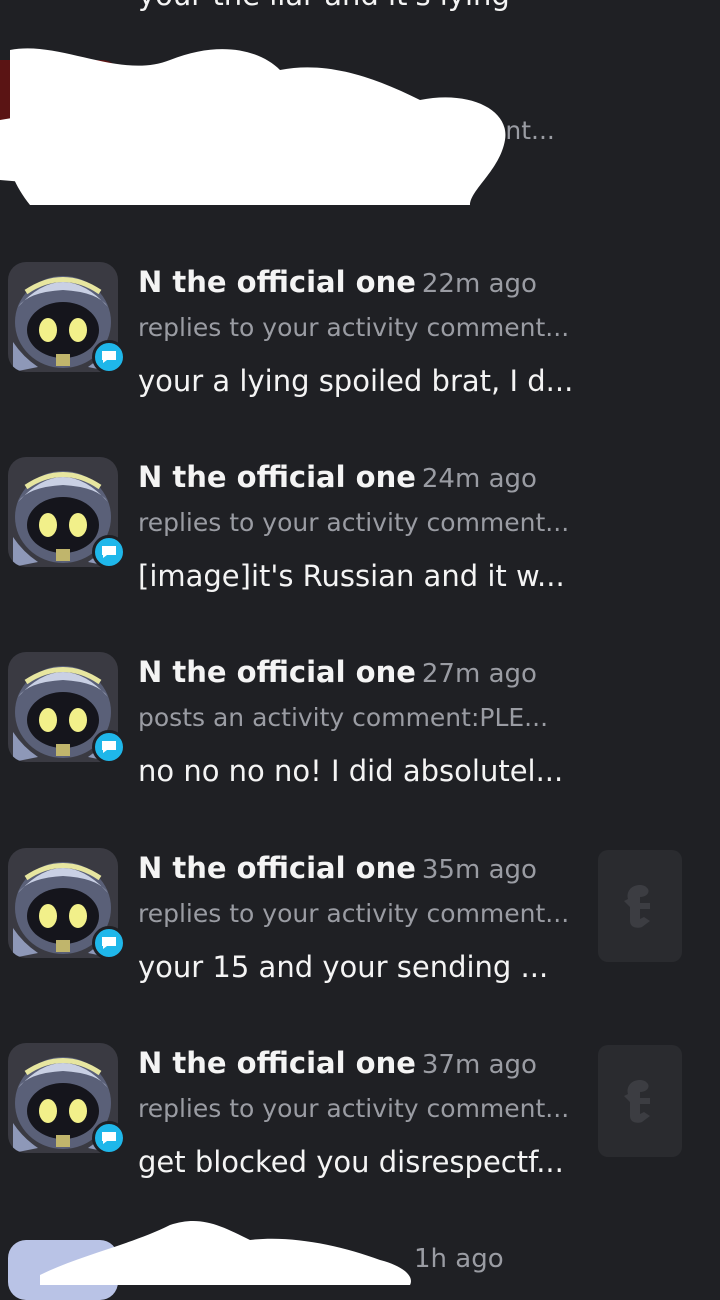  I want to click on notification-header: N the official one 37m ago, so click(337, 1064).